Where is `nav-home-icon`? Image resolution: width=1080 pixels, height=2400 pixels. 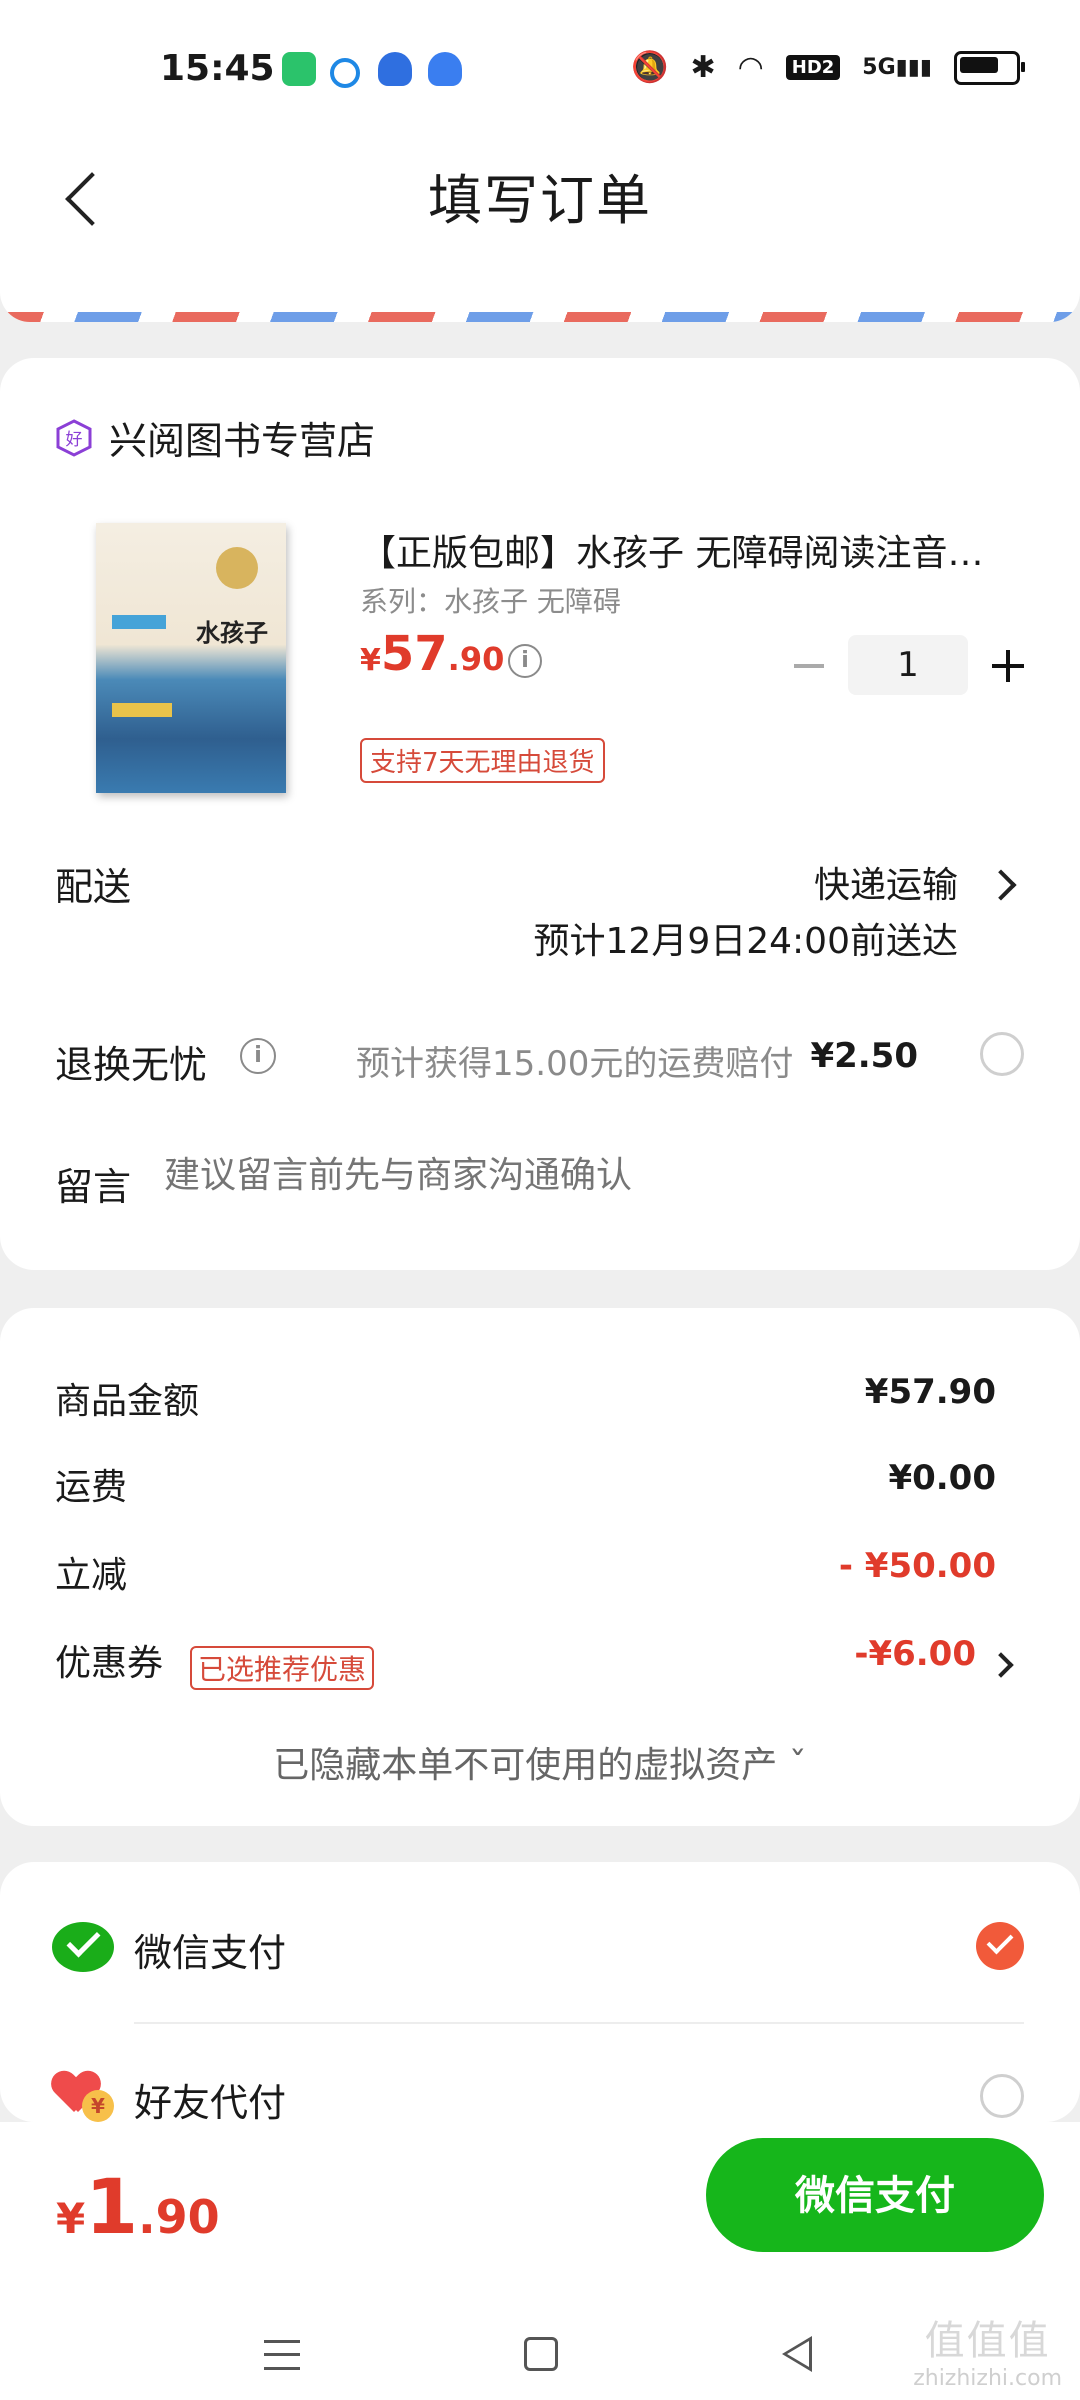
nav-home-icon is located at coordinates (541, 2354).